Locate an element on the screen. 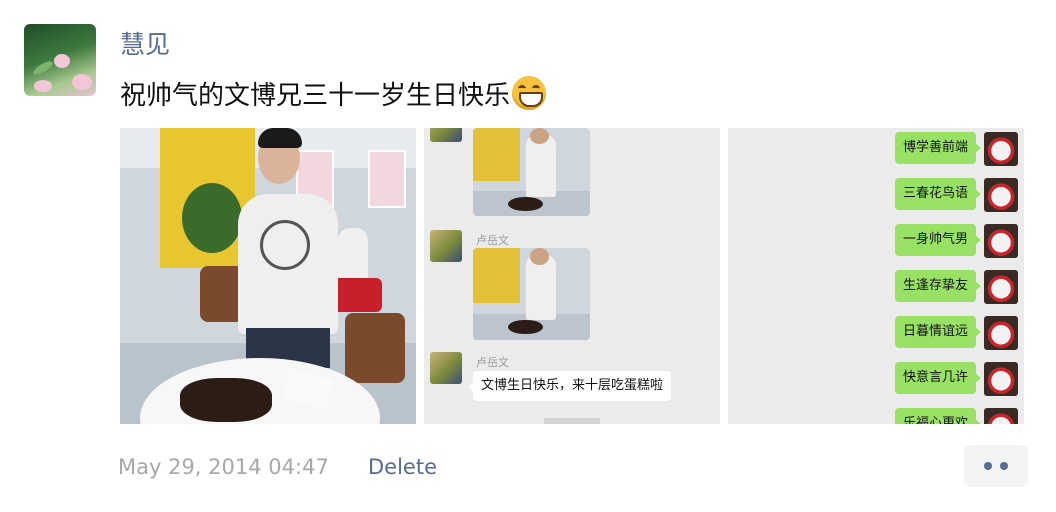 The height and width of the screenshot is (512, 1056). chat-message-bubble: 文博生日快乐，来十层吃蛋糕啦 is located at coordinates (569, 386).